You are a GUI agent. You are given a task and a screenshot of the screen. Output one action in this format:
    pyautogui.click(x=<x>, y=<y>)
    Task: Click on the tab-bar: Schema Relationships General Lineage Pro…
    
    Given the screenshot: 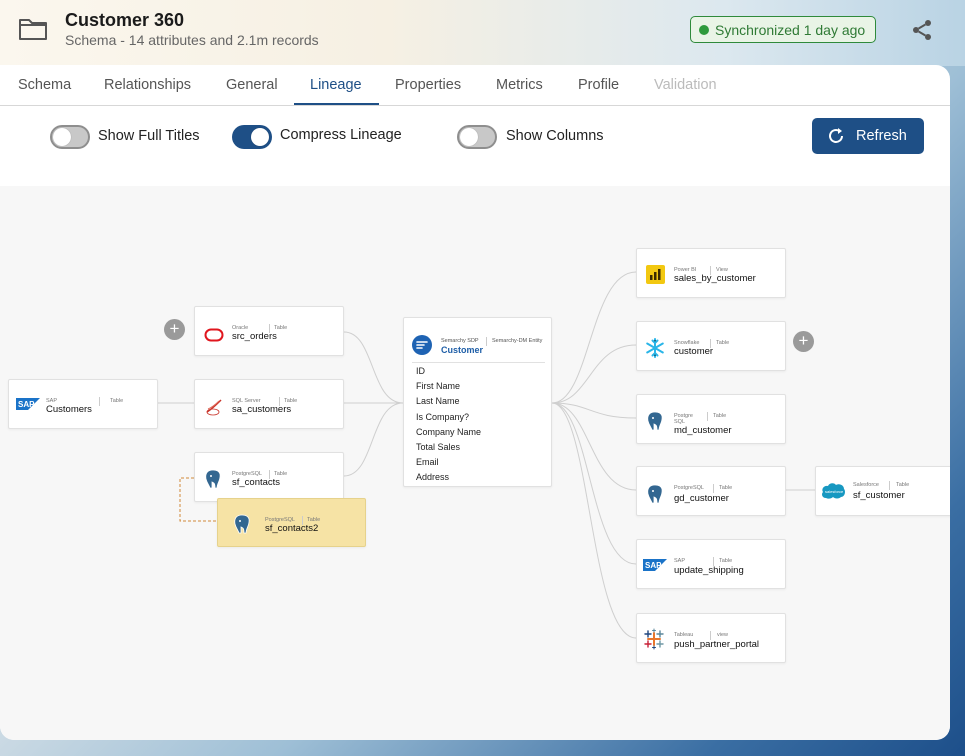 What is the action you would take?
    pyautogui.click(x=475, y=85)
    